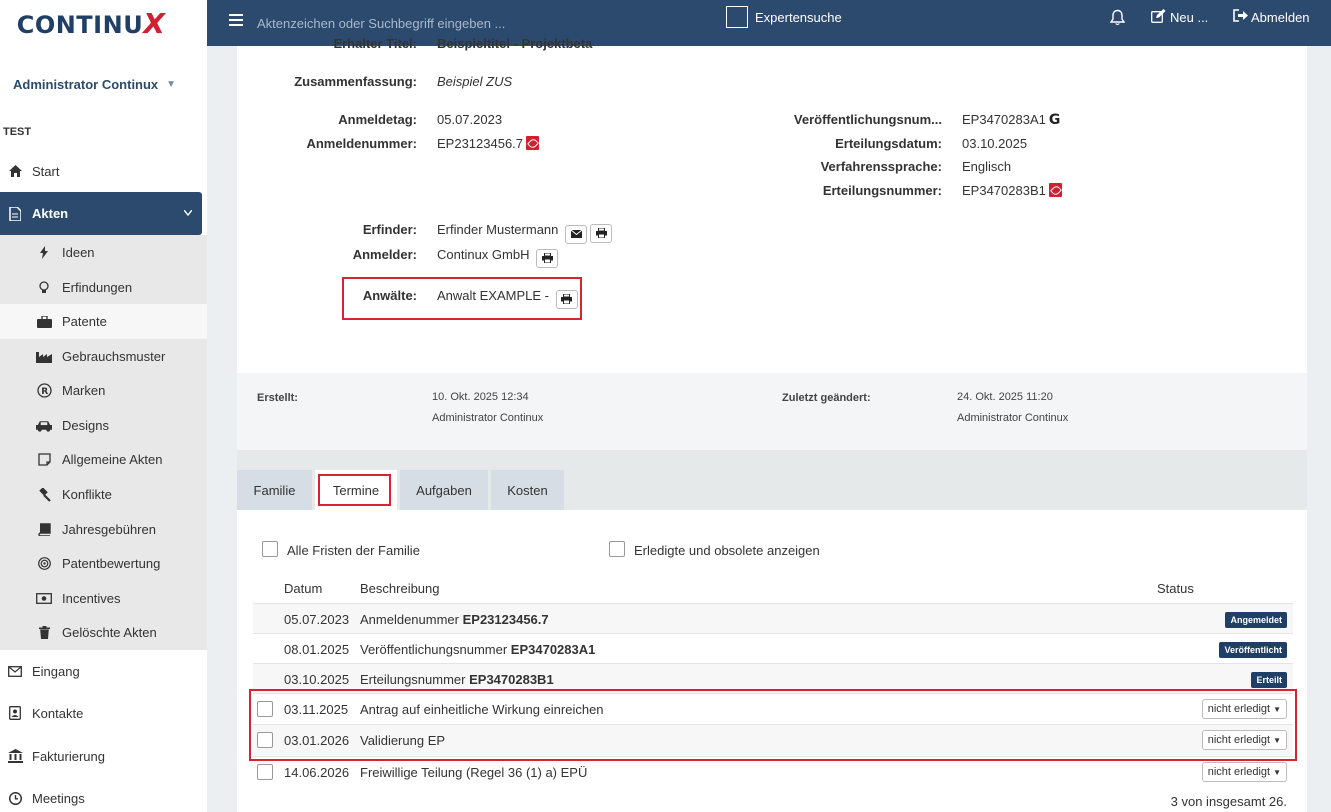 This screenshot has width=1331, height=812. I want to click on book-icon, so click(44, 529).